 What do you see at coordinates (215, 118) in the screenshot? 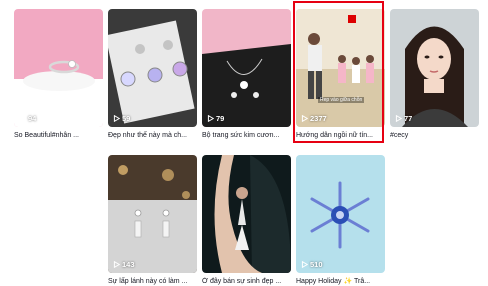
I see `view-count: 79` at bounding box center [215, 118].